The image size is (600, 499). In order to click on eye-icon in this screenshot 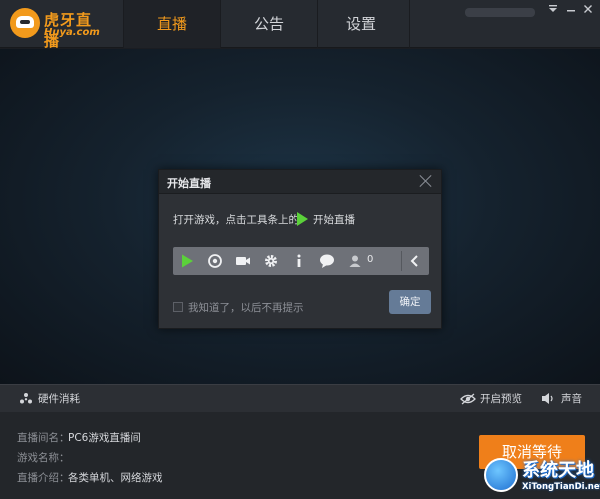, I will do `click(468, 399)`.